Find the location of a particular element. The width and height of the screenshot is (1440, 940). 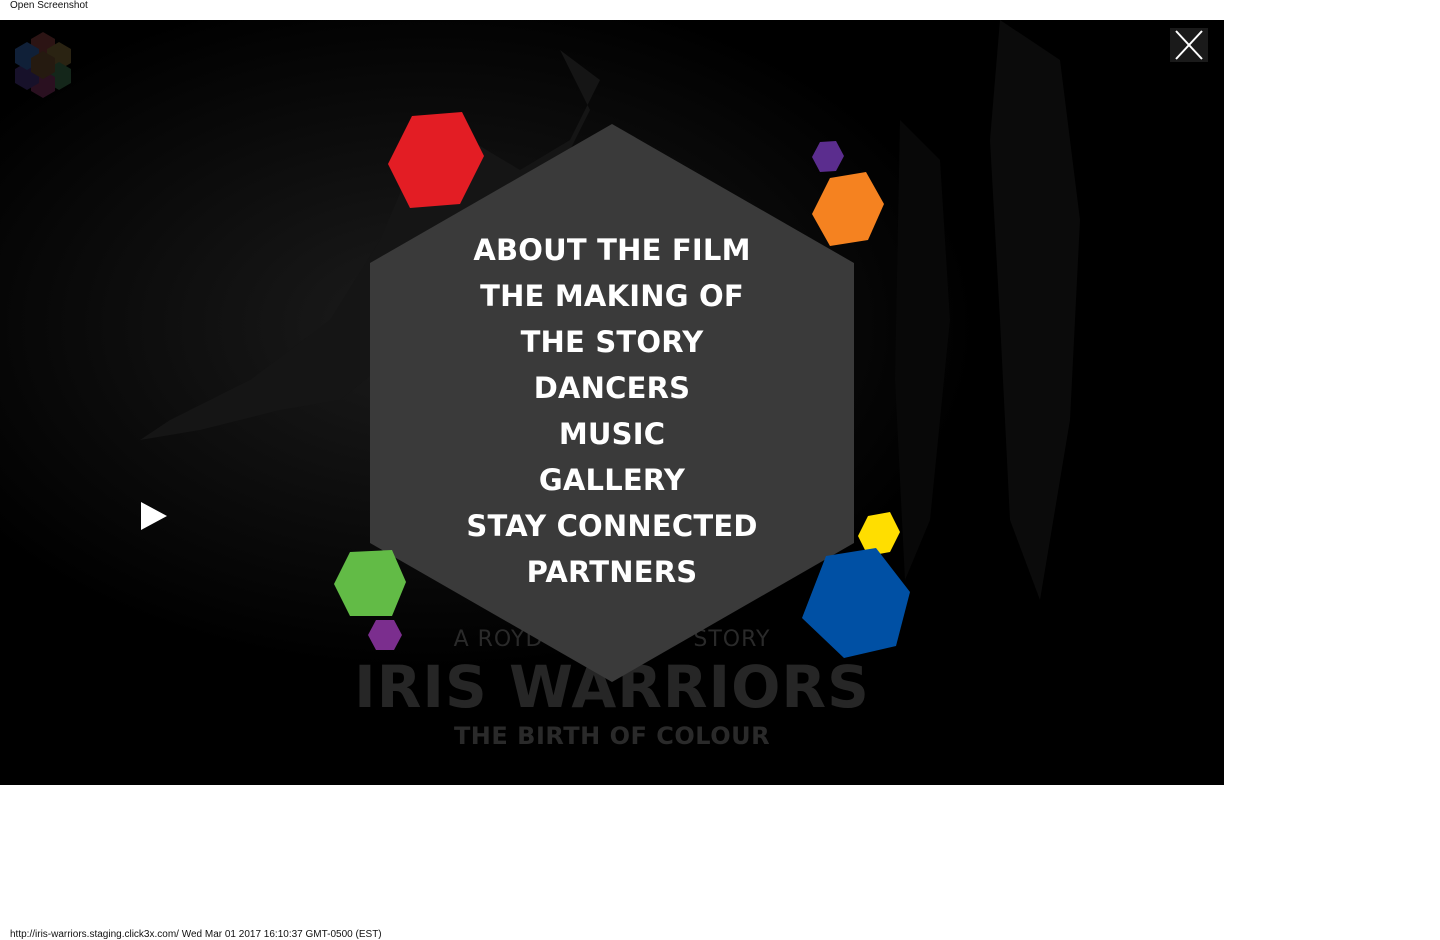

orange-hexagon-decoration is located at coordinates (848, 209).